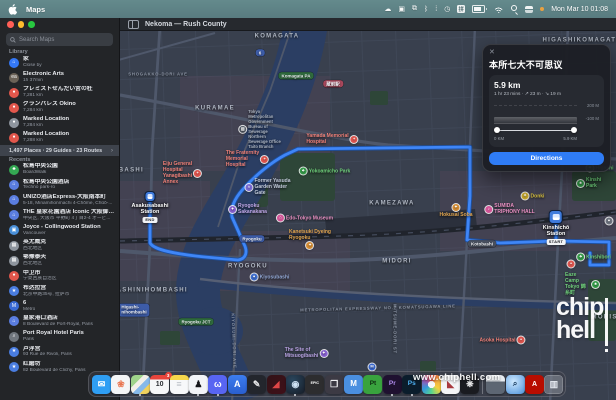  Describe the element at coordinates (515, 384) in the screenshot. I see `dock-earth-search: ⌕` at that location.